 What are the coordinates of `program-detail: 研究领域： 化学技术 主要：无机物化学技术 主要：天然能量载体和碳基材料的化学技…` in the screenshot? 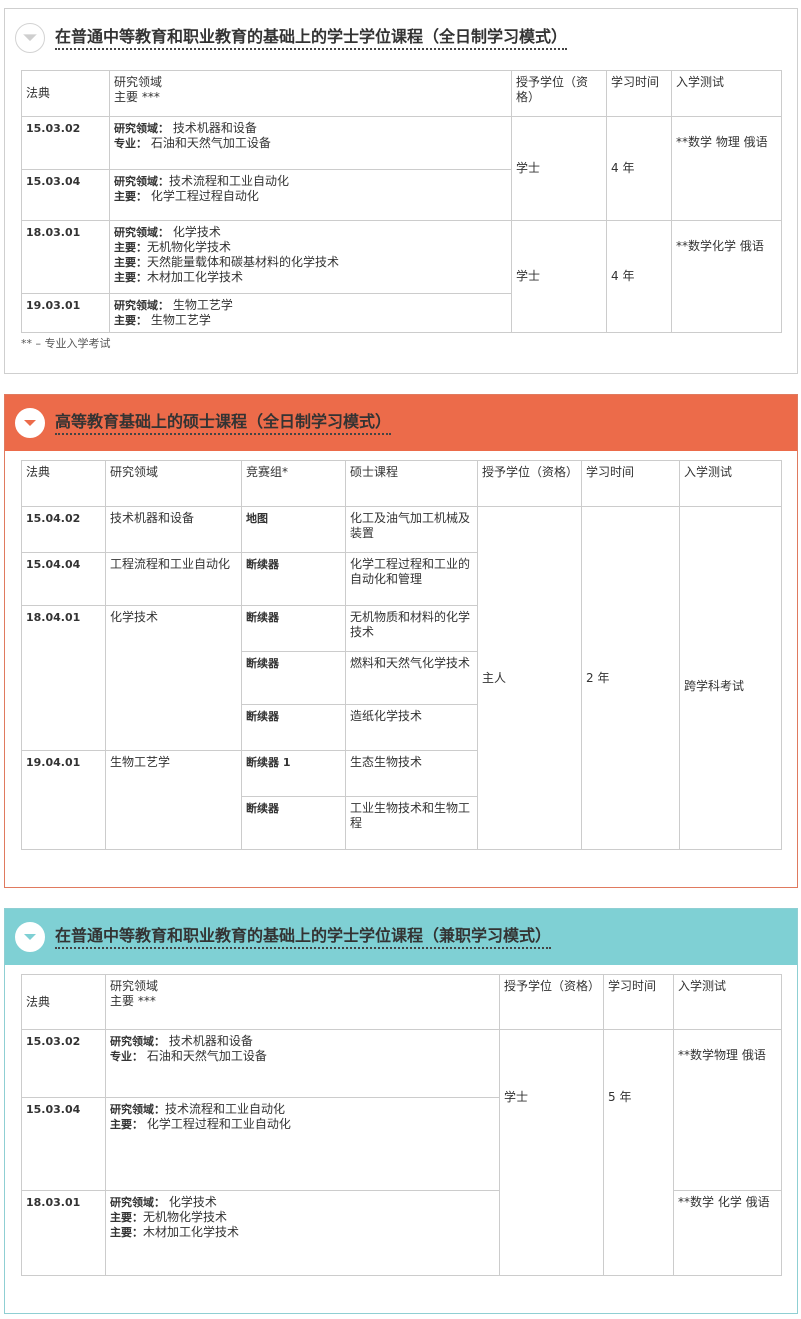 It's located at (310, 257).